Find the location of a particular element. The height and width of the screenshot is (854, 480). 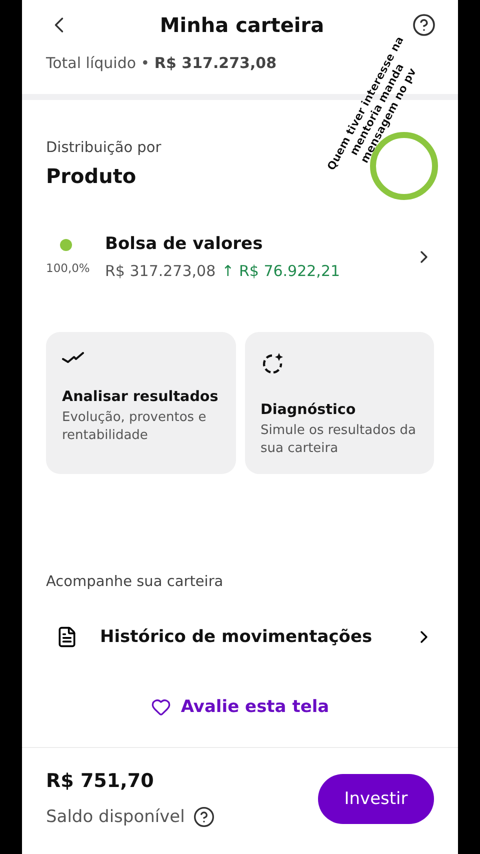

feature-card: Analisar resultados Evolução, proventos e rentabilidade is located at coordinates (141, 403).